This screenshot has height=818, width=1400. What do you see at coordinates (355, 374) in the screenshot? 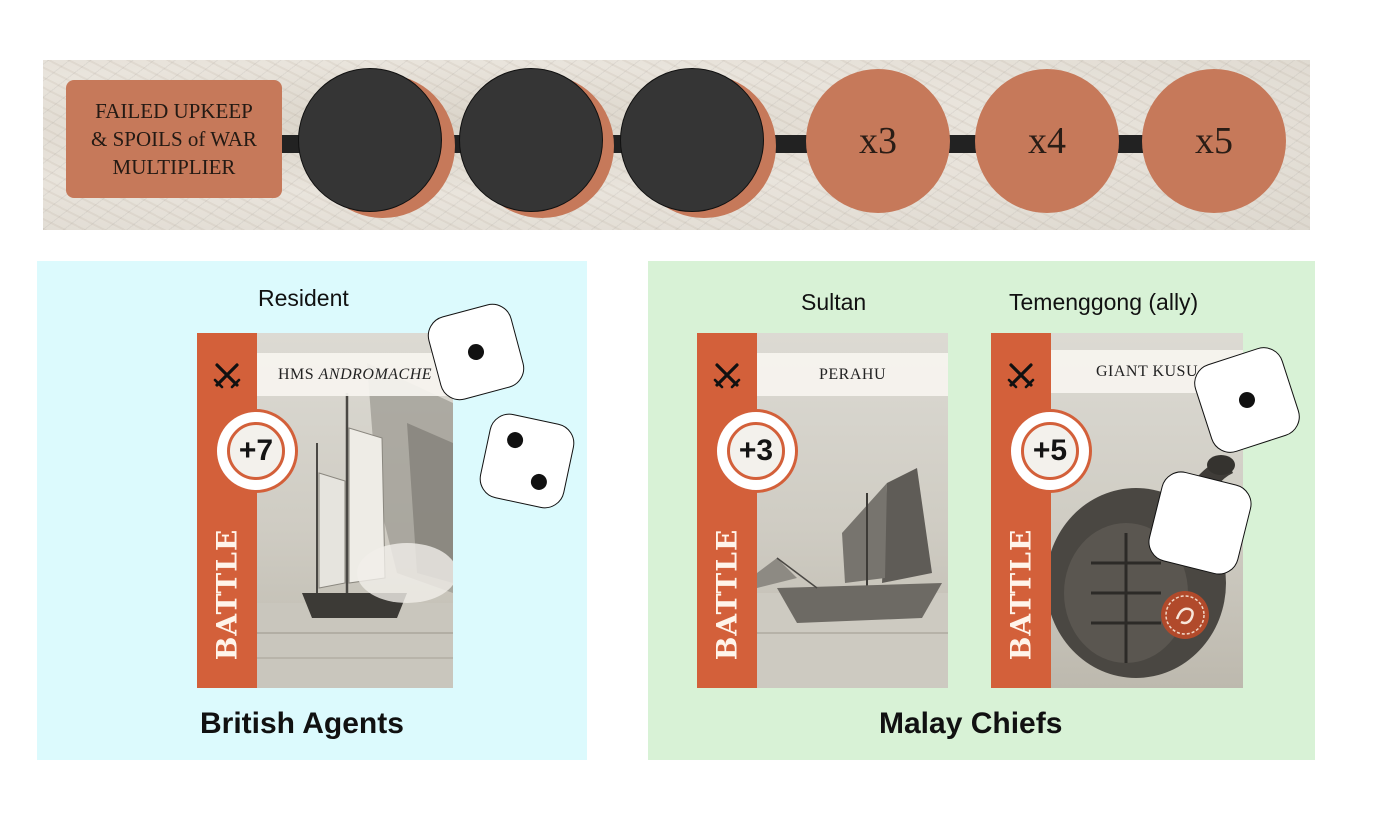
I see `card-name: HMS ANDROMACHE` at bounding box center [355, 374].